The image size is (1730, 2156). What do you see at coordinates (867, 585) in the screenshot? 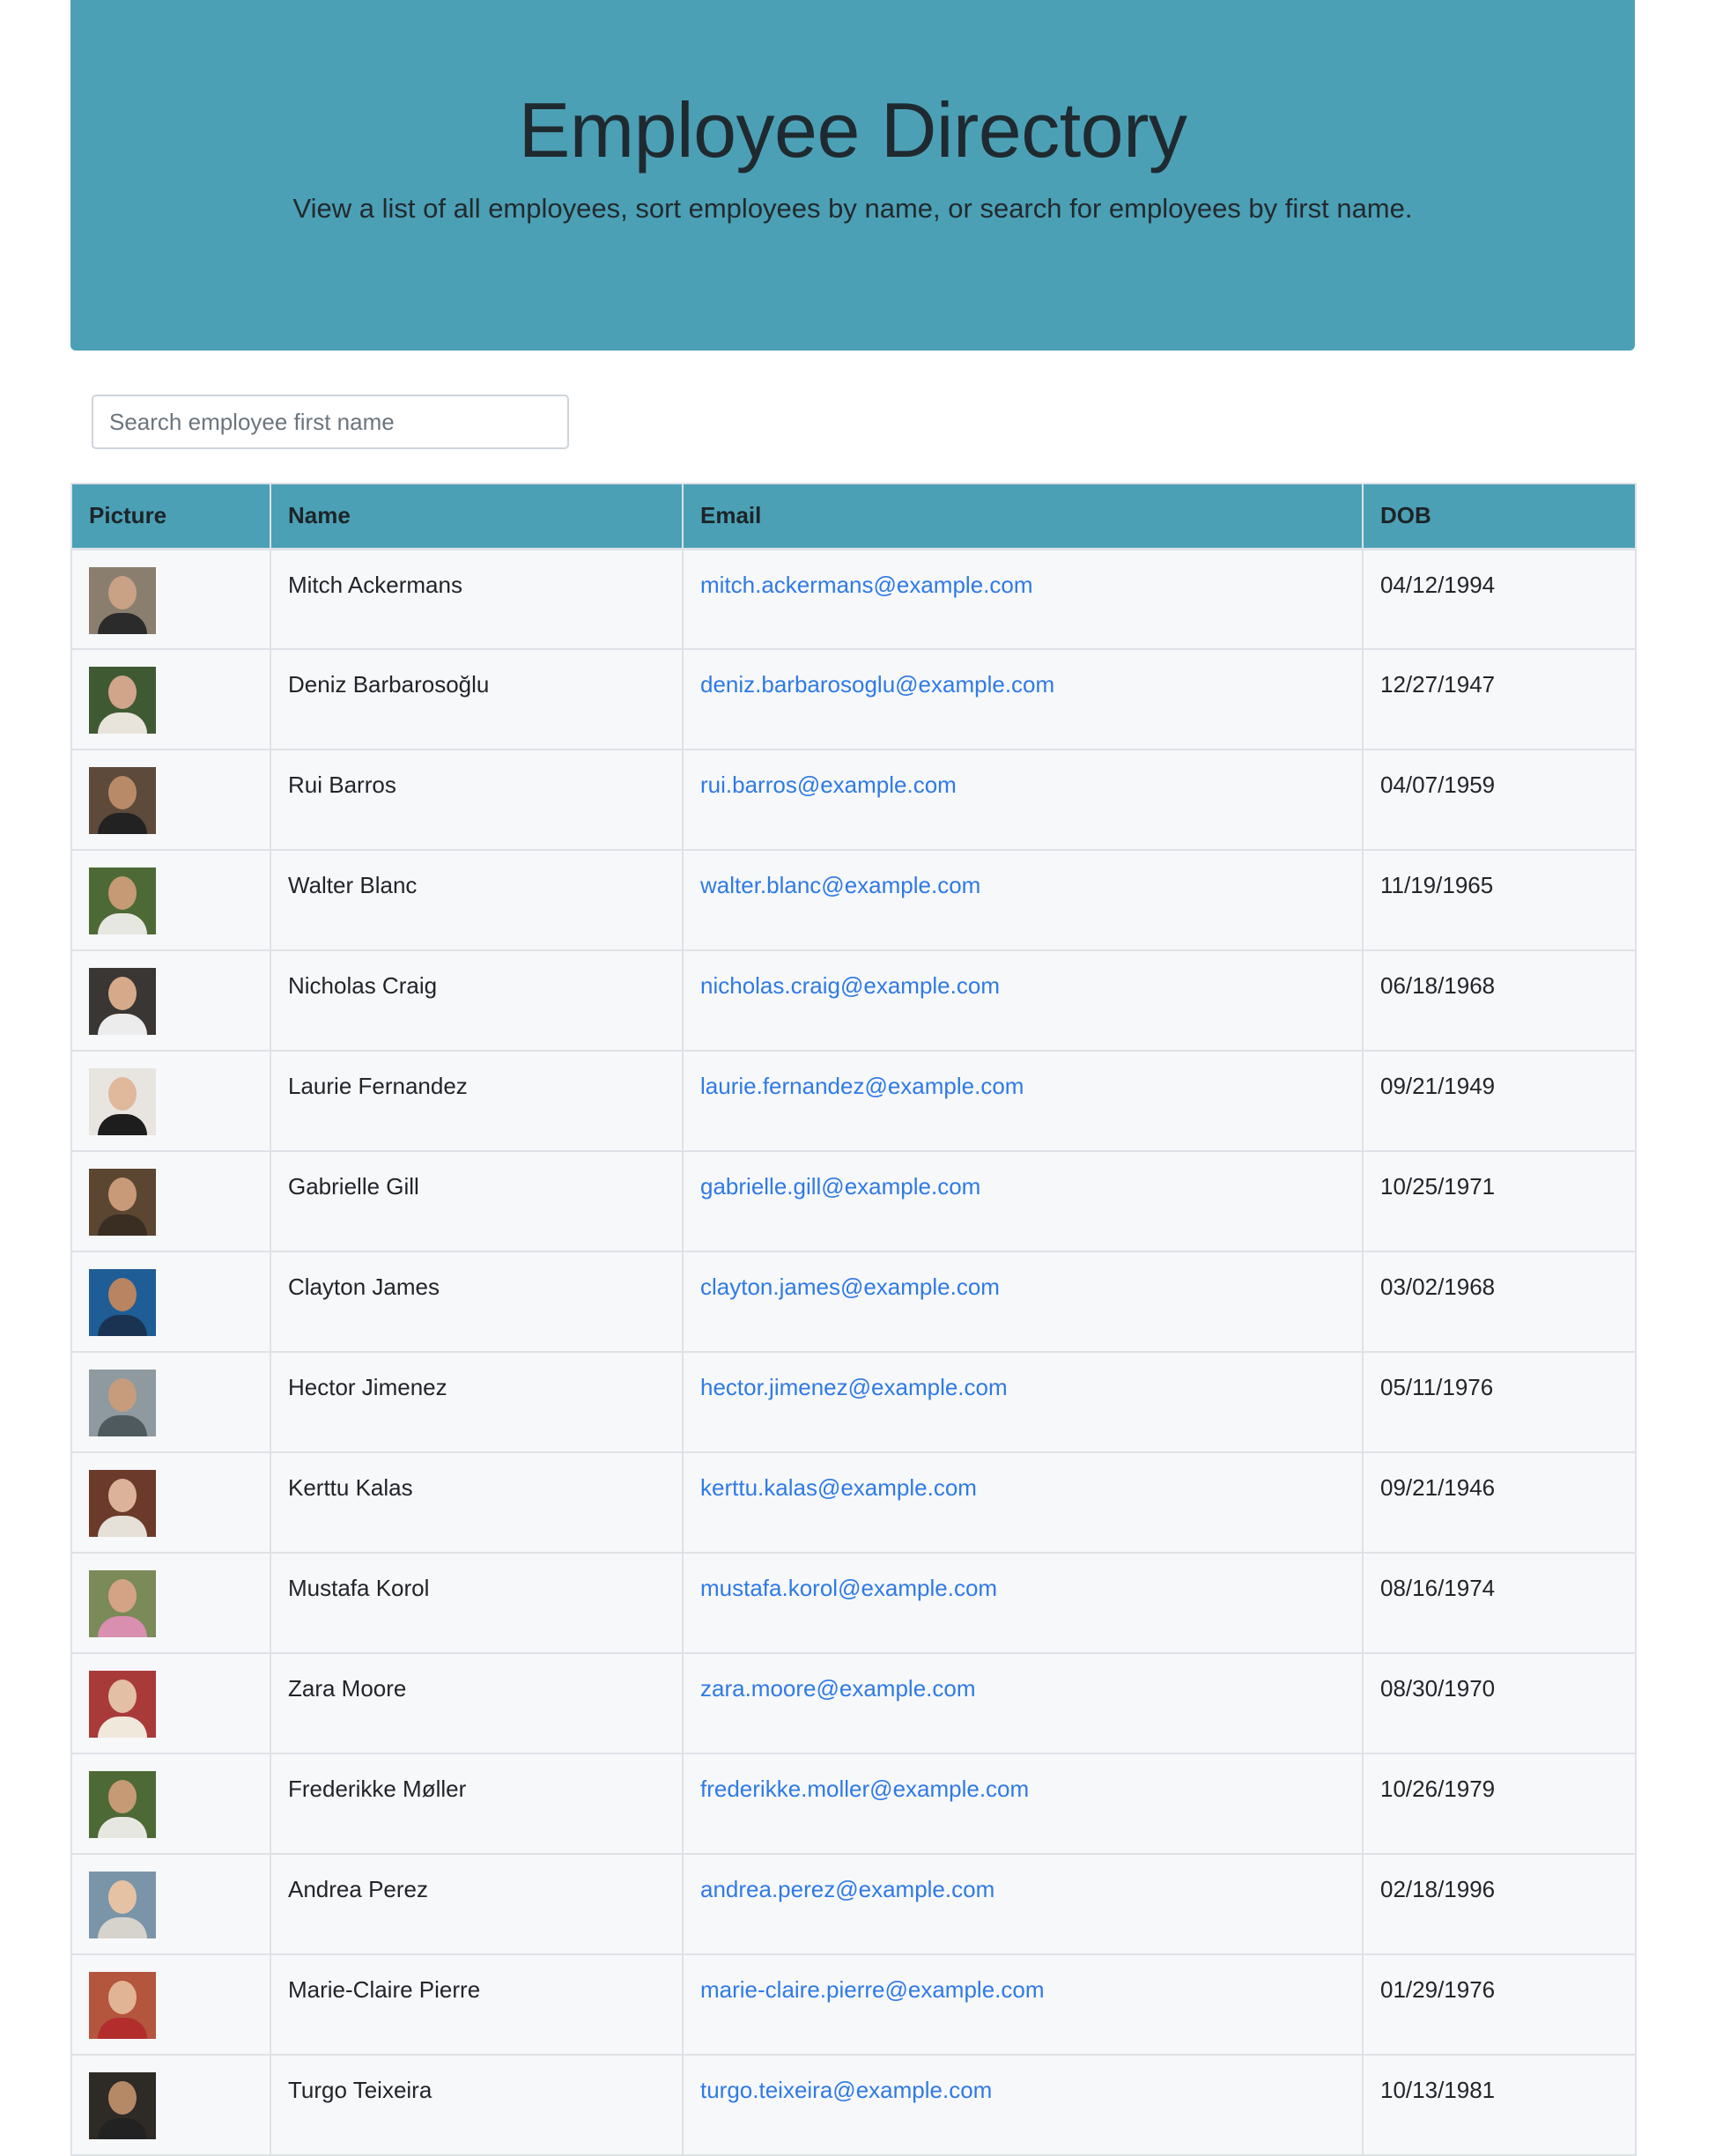
I see `employee-email-link: mitch.ackermans@example.com` at bounding box center [867, 585].